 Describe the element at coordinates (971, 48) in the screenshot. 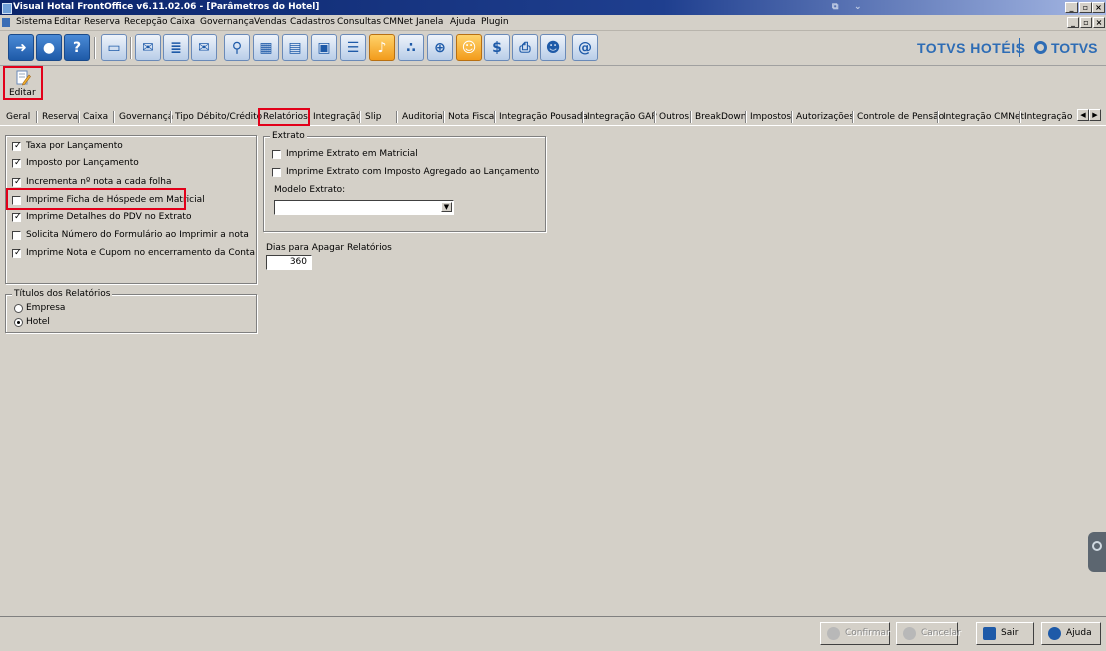

I see `brand-totvs-hoteis: TOTVS HOTÉIS` at that location.